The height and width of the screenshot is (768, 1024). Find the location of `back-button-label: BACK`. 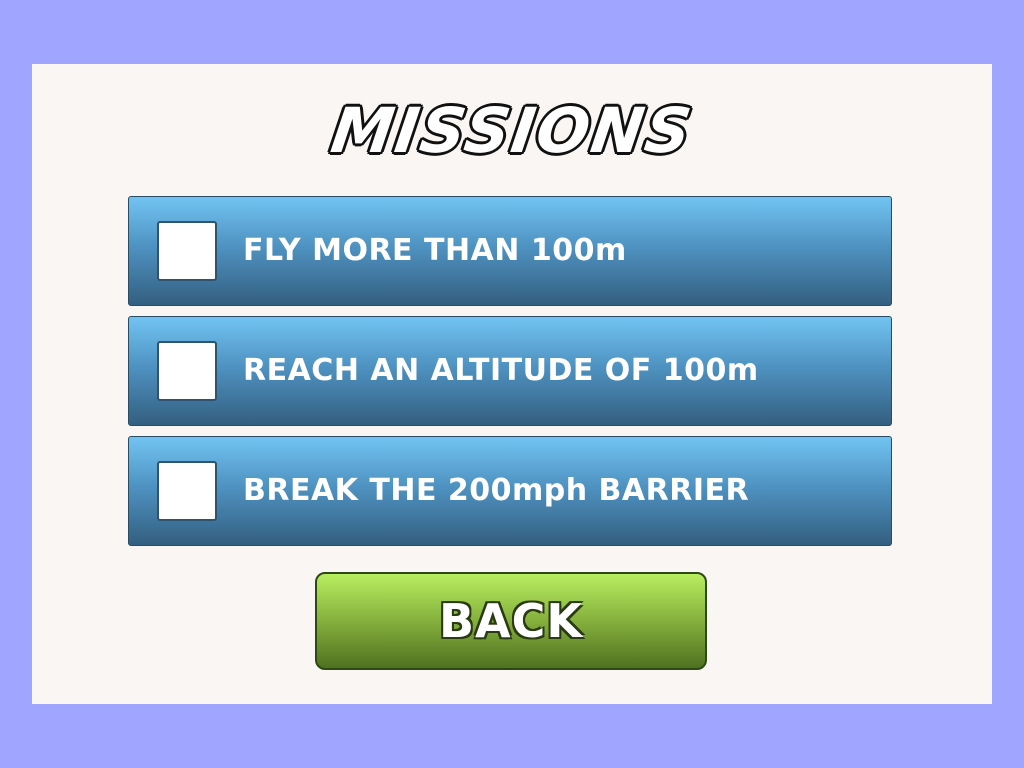

back-button-label: BACK is located at coordinates (511, 621).